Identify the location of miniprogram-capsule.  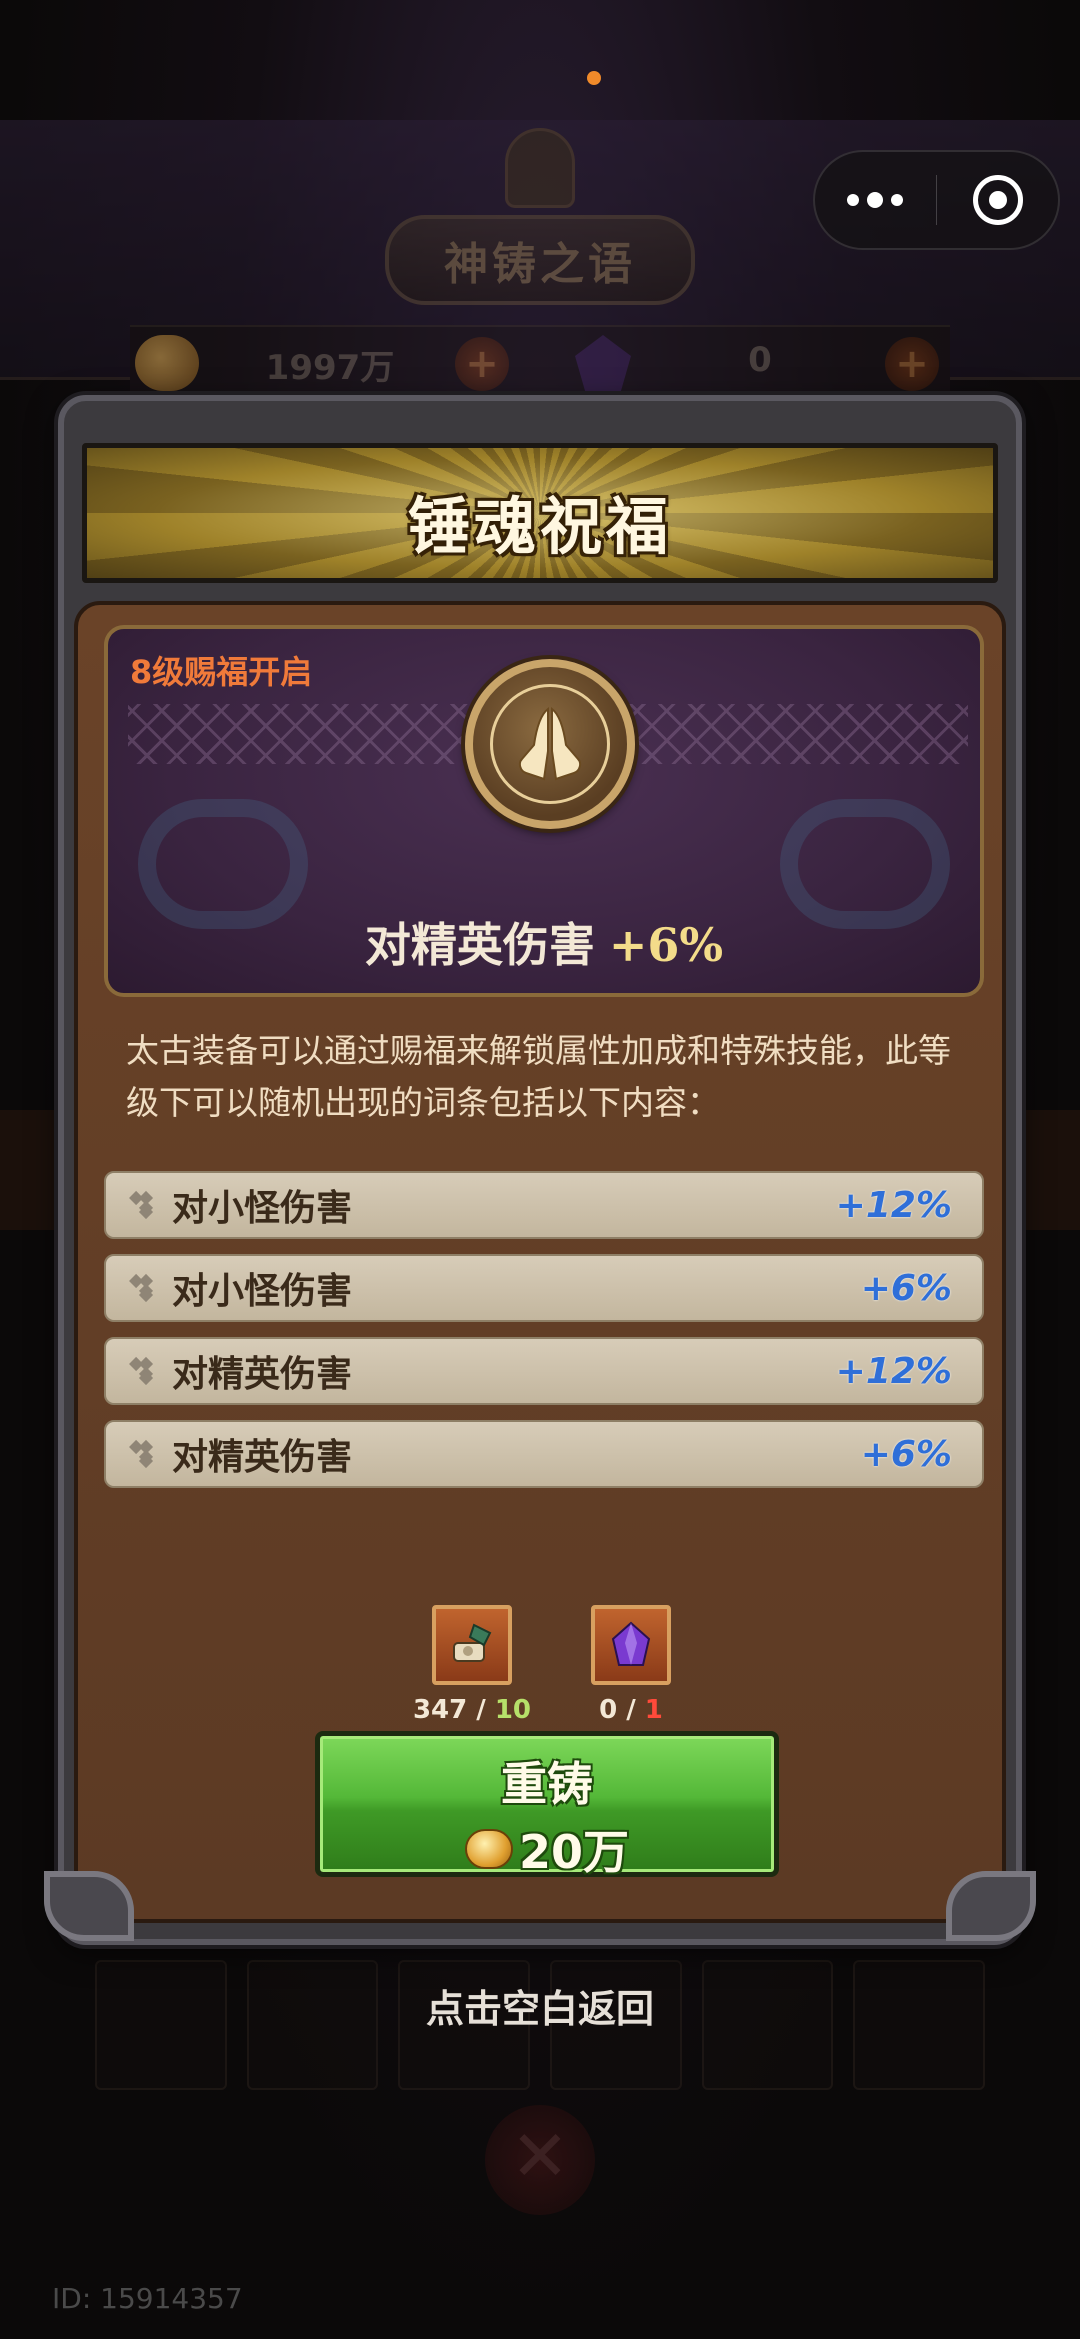
(936, 200).